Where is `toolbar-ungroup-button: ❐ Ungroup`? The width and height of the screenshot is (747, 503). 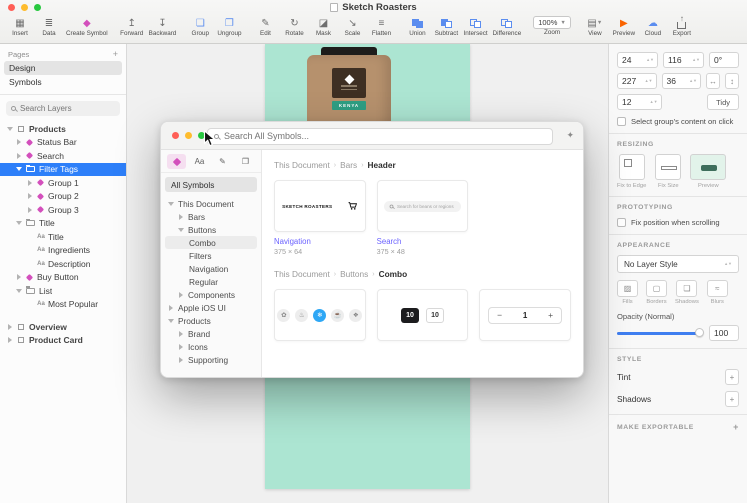 toolbar-ungroup-button: ❐ Ungroup is located at coordinates (229, 27).